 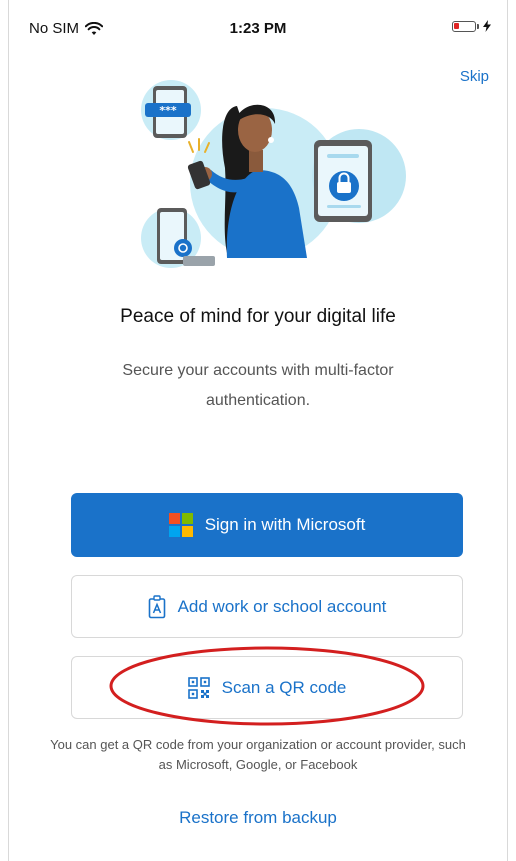 What do you see at coordinates (343, 181) in the screenshot?
I see `phone-lock-illustration` at bounding box center [343, 181].